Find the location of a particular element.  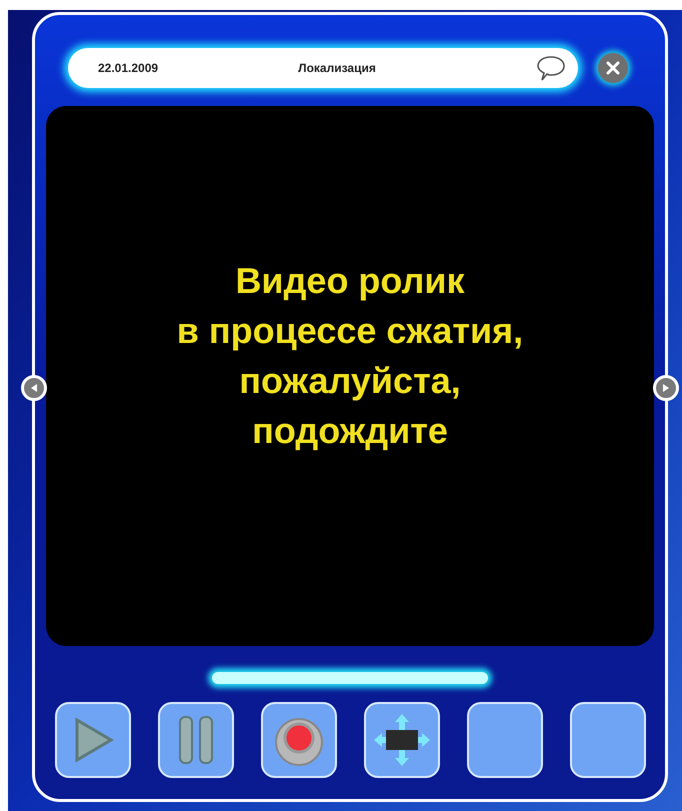

close-icon is located at coordinates (613, 68).